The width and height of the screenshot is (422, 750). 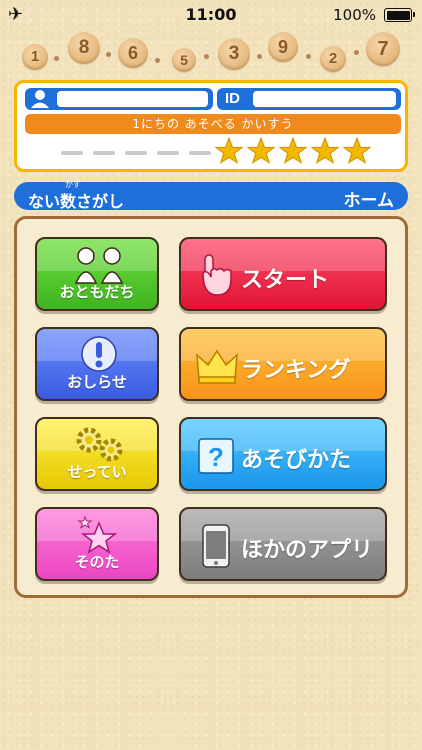 I want to click on daily-plays-label: 1にちの あそべる かいすう, so click(x=213, y=124).